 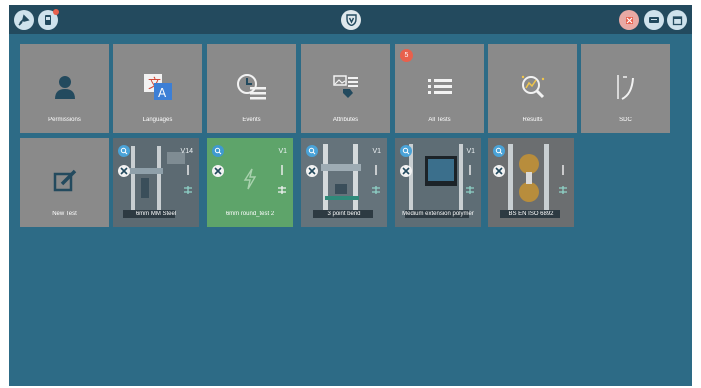 What do you see at coordinates (186, 151) in the screenshot?
I see `version-label: V14` at bounding box center [186, 151].